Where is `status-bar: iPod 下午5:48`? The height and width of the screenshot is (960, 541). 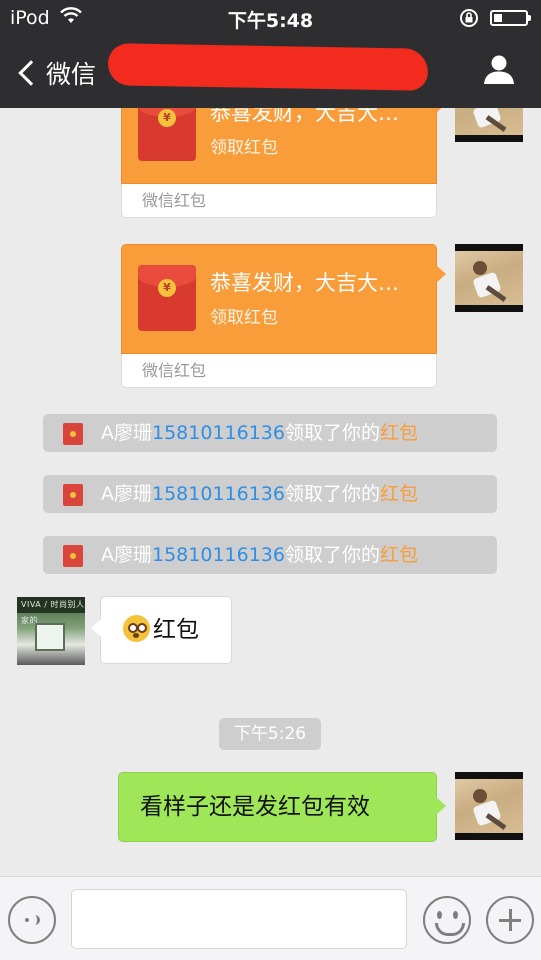 status-bar: iPod 下午5:48 is located at coordinates (270, 18).